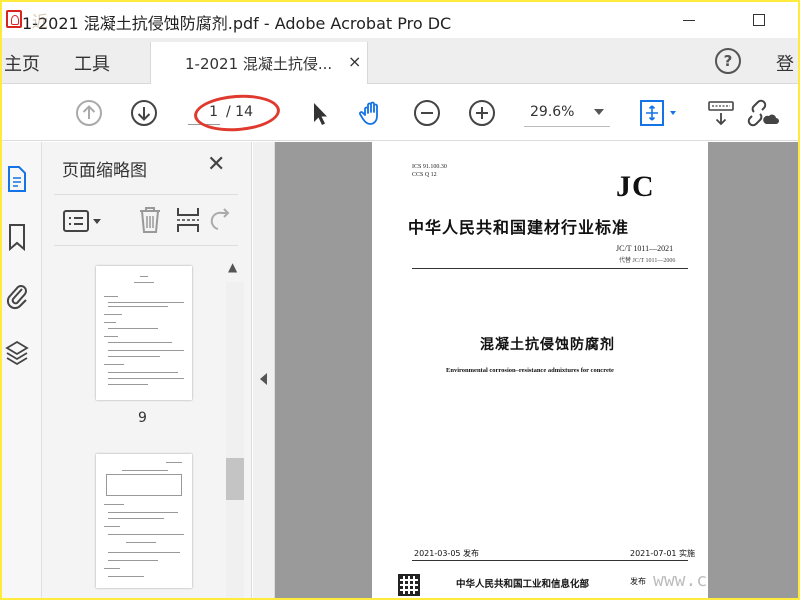 This screenshot has height=600, width=800. I want to click on minimize-button, so click(689, 20).